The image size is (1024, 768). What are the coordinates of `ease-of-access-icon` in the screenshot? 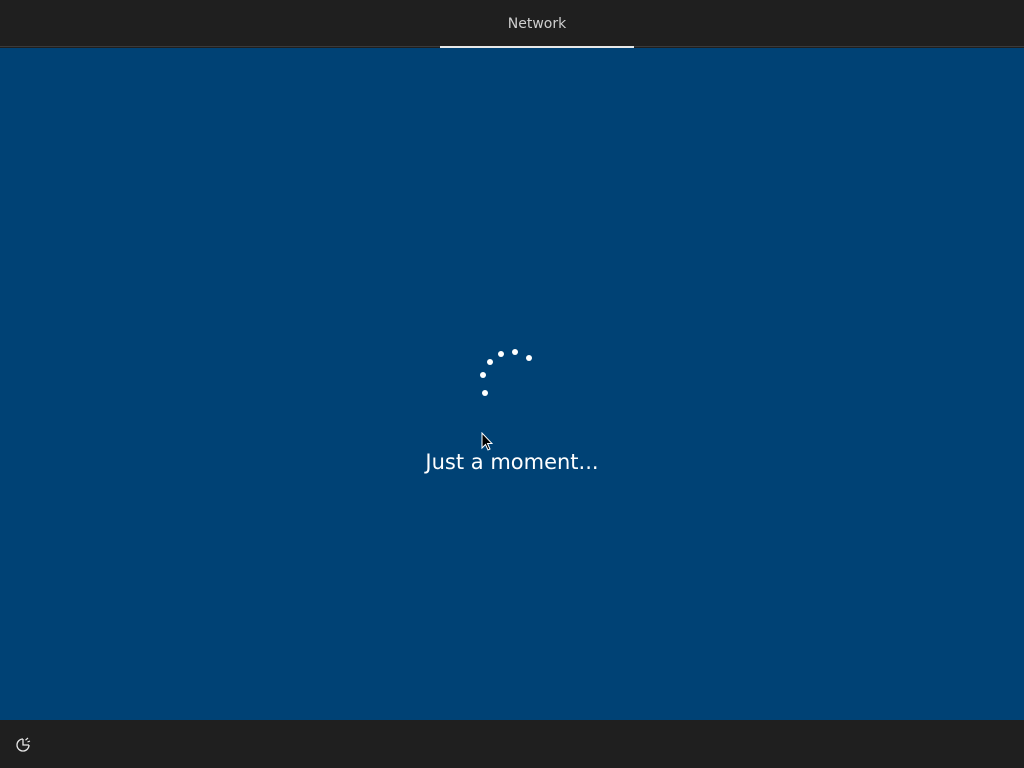 It's located at (23, 744).